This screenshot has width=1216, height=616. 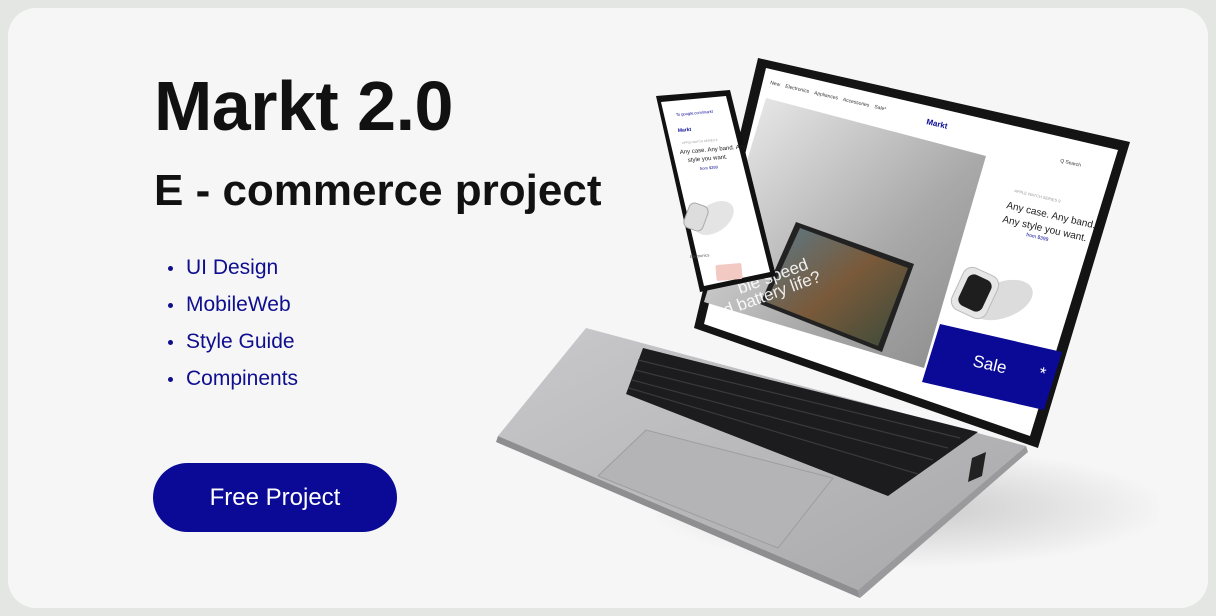 I want to click on feature-item-ui-design: UI Design, so click(x=233, y=271).